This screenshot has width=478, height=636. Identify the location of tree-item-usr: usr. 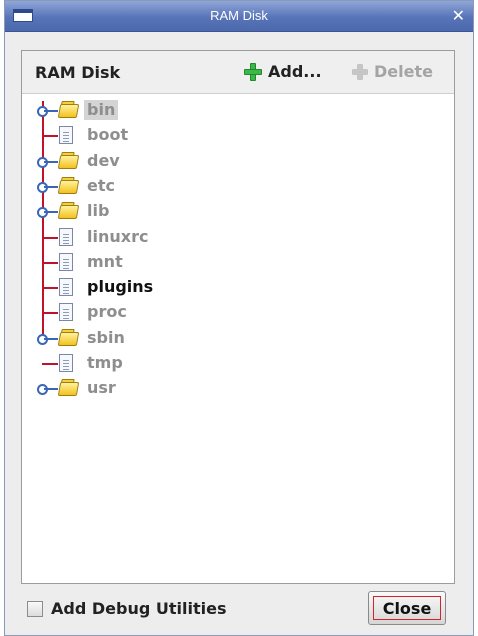
(172, 388).